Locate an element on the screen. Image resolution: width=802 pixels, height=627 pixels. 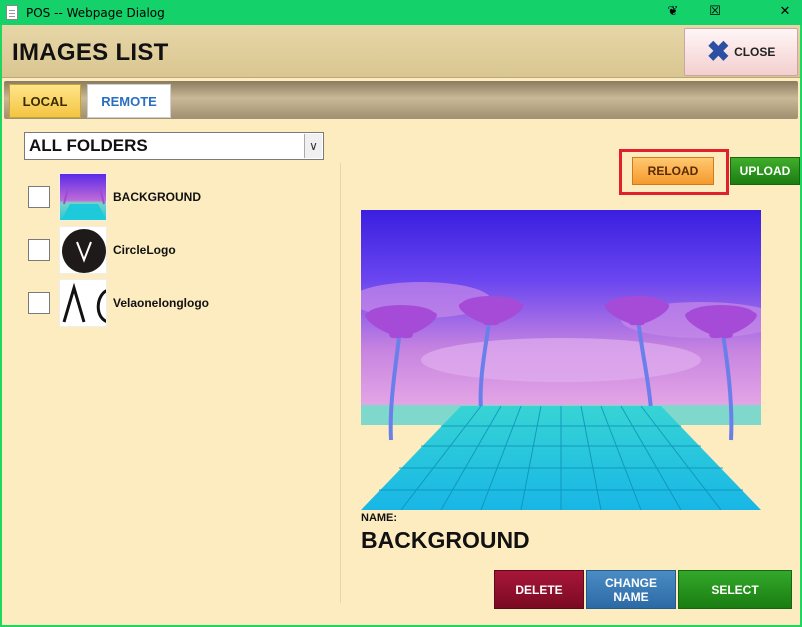
tab-local: LOCAL is located at coordinates (45, 101).